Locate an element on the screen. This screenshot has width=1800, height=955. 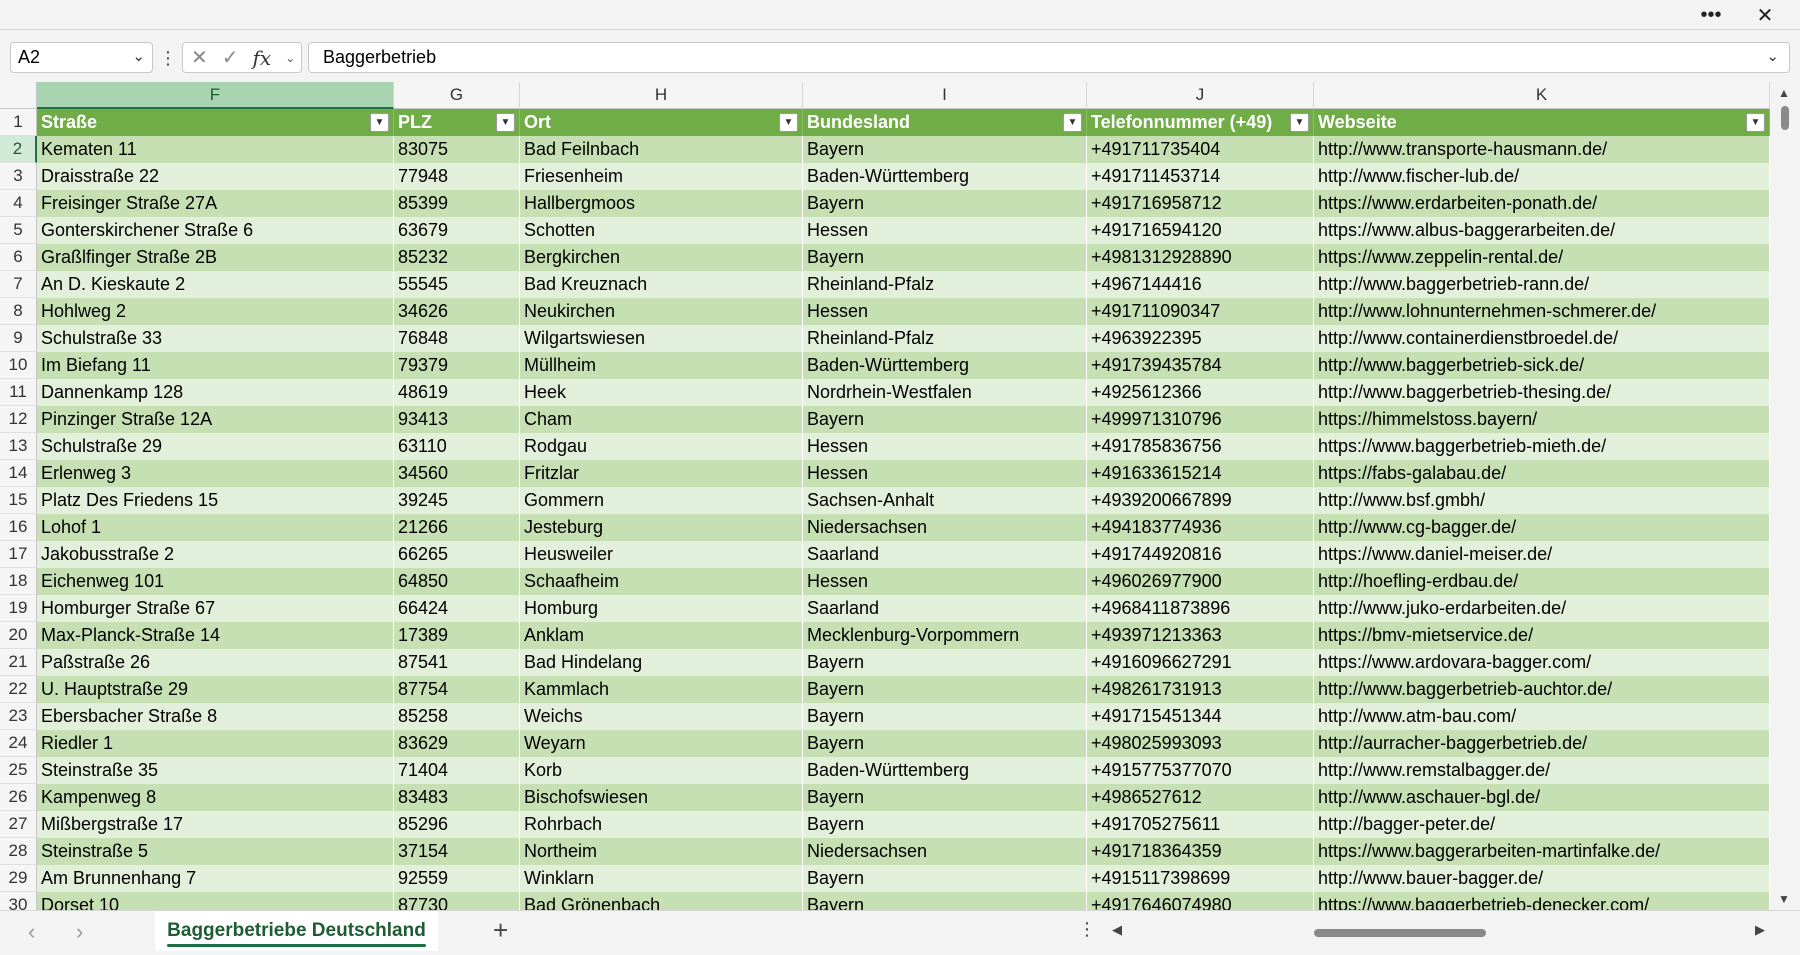
row-header: 29 is located at coordinates (18, 878).